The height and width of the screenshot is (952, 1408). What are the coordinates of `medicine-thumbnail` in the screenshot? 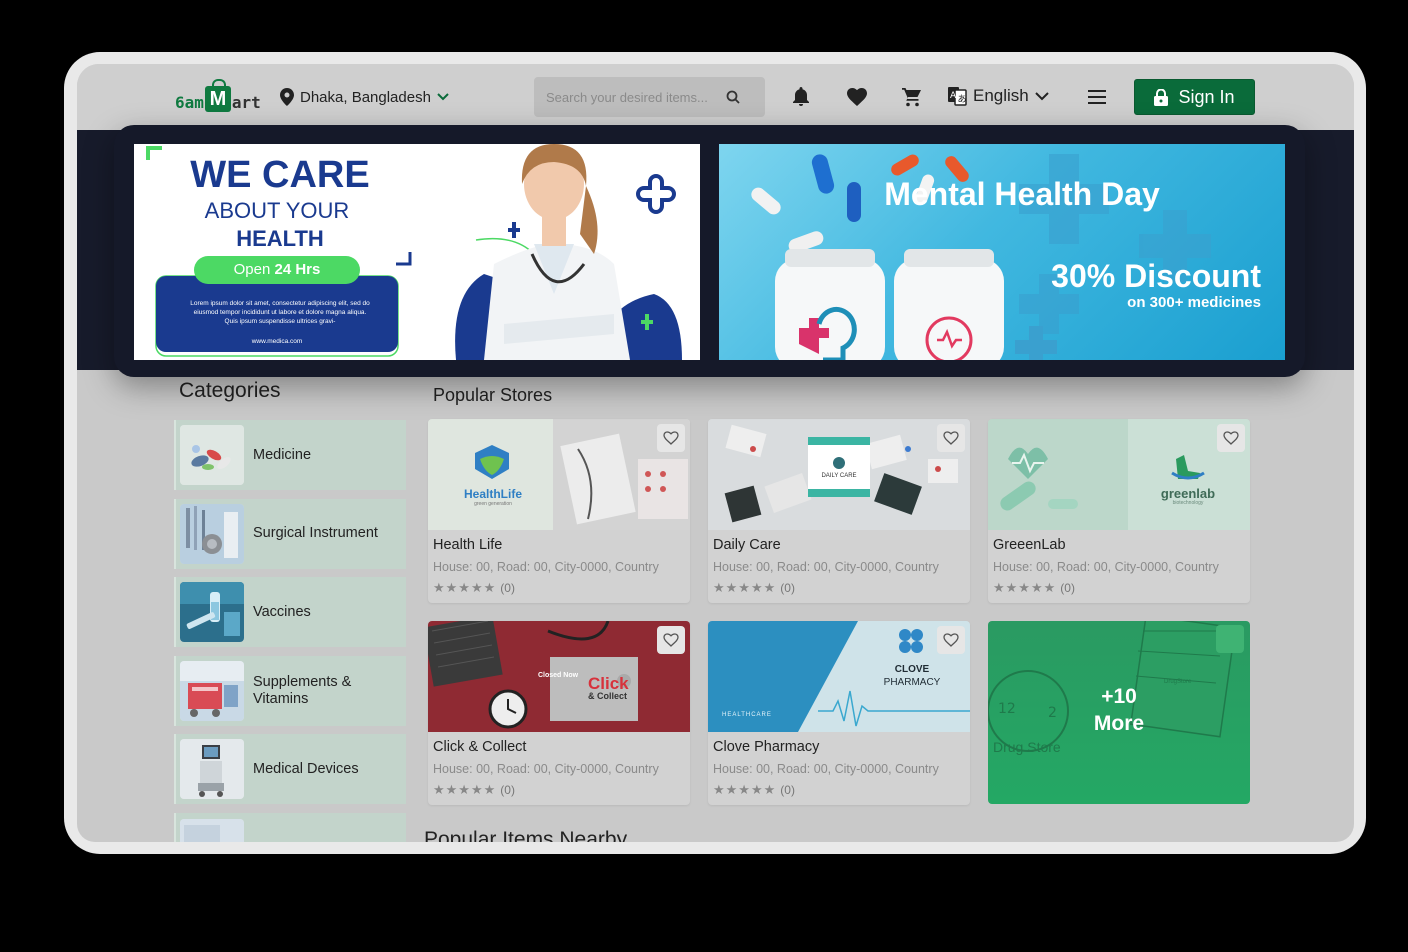 It's located at (212, 455).